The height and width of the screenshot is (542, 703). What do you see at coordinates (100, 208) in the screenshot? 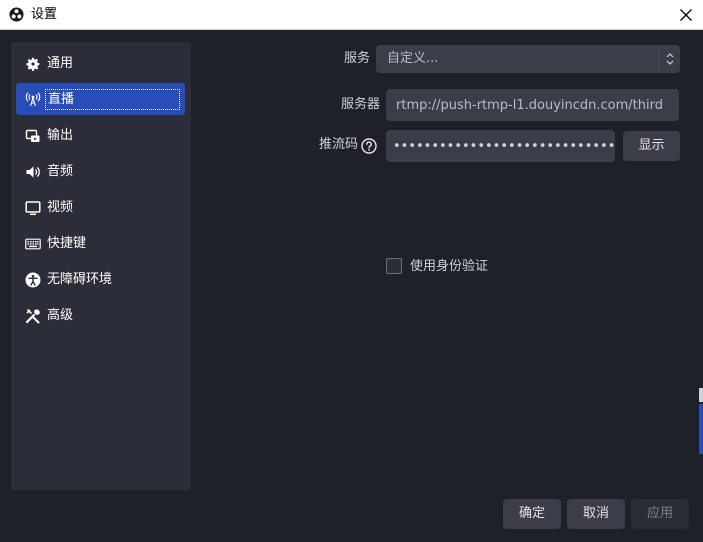
I see `sidebar-item-video: 视频` at bounding box center [100, 208].